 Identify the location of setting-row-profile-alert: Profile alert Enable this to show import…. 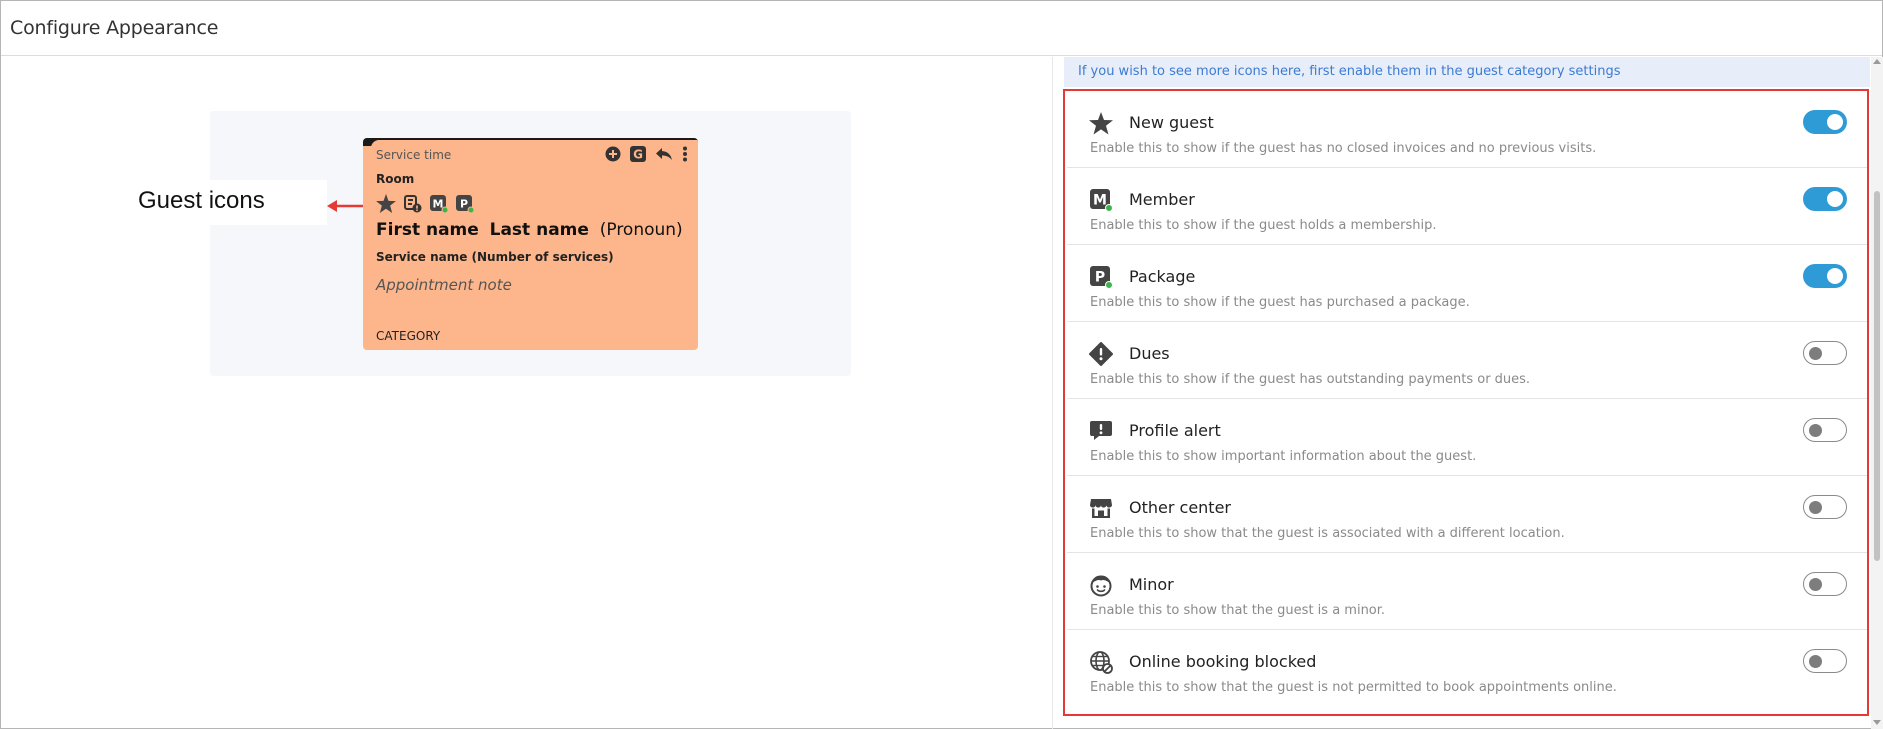
(1467, 437).